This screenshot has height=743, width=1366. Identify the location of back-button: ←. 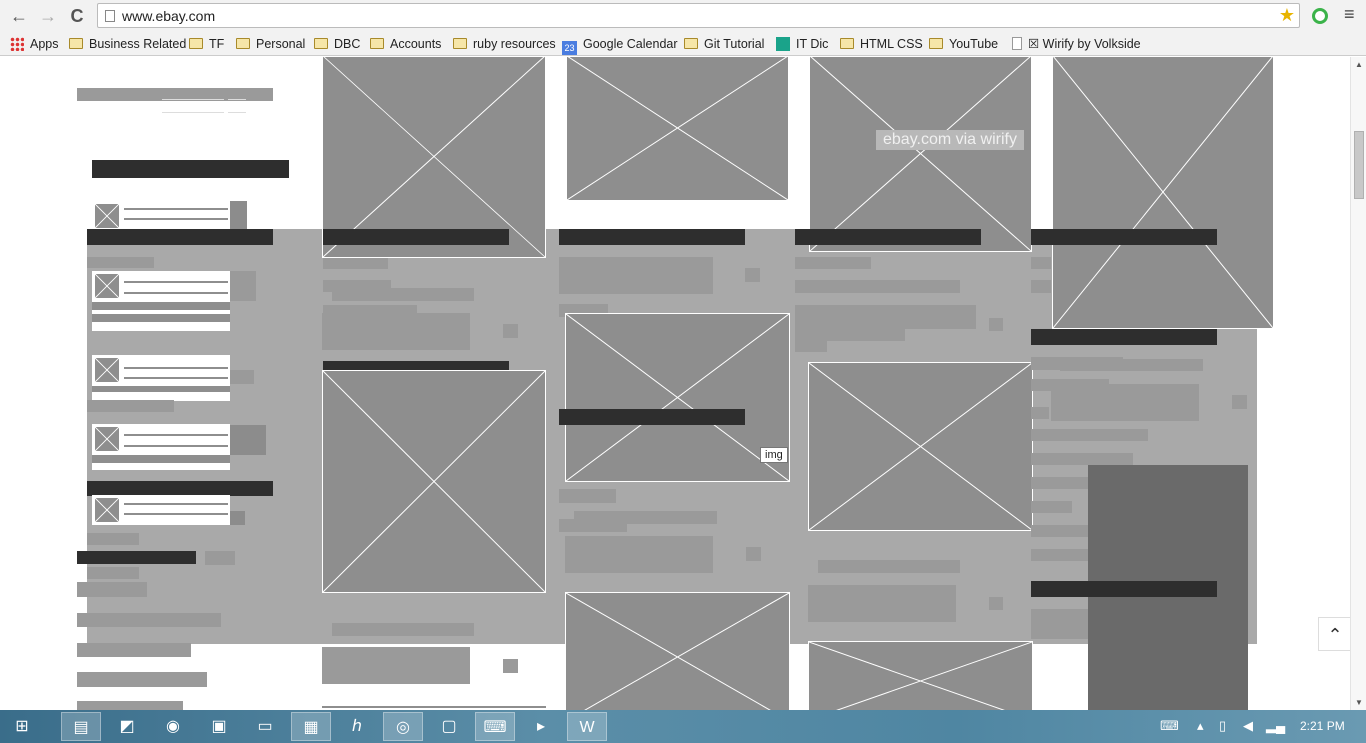
(19, 16).